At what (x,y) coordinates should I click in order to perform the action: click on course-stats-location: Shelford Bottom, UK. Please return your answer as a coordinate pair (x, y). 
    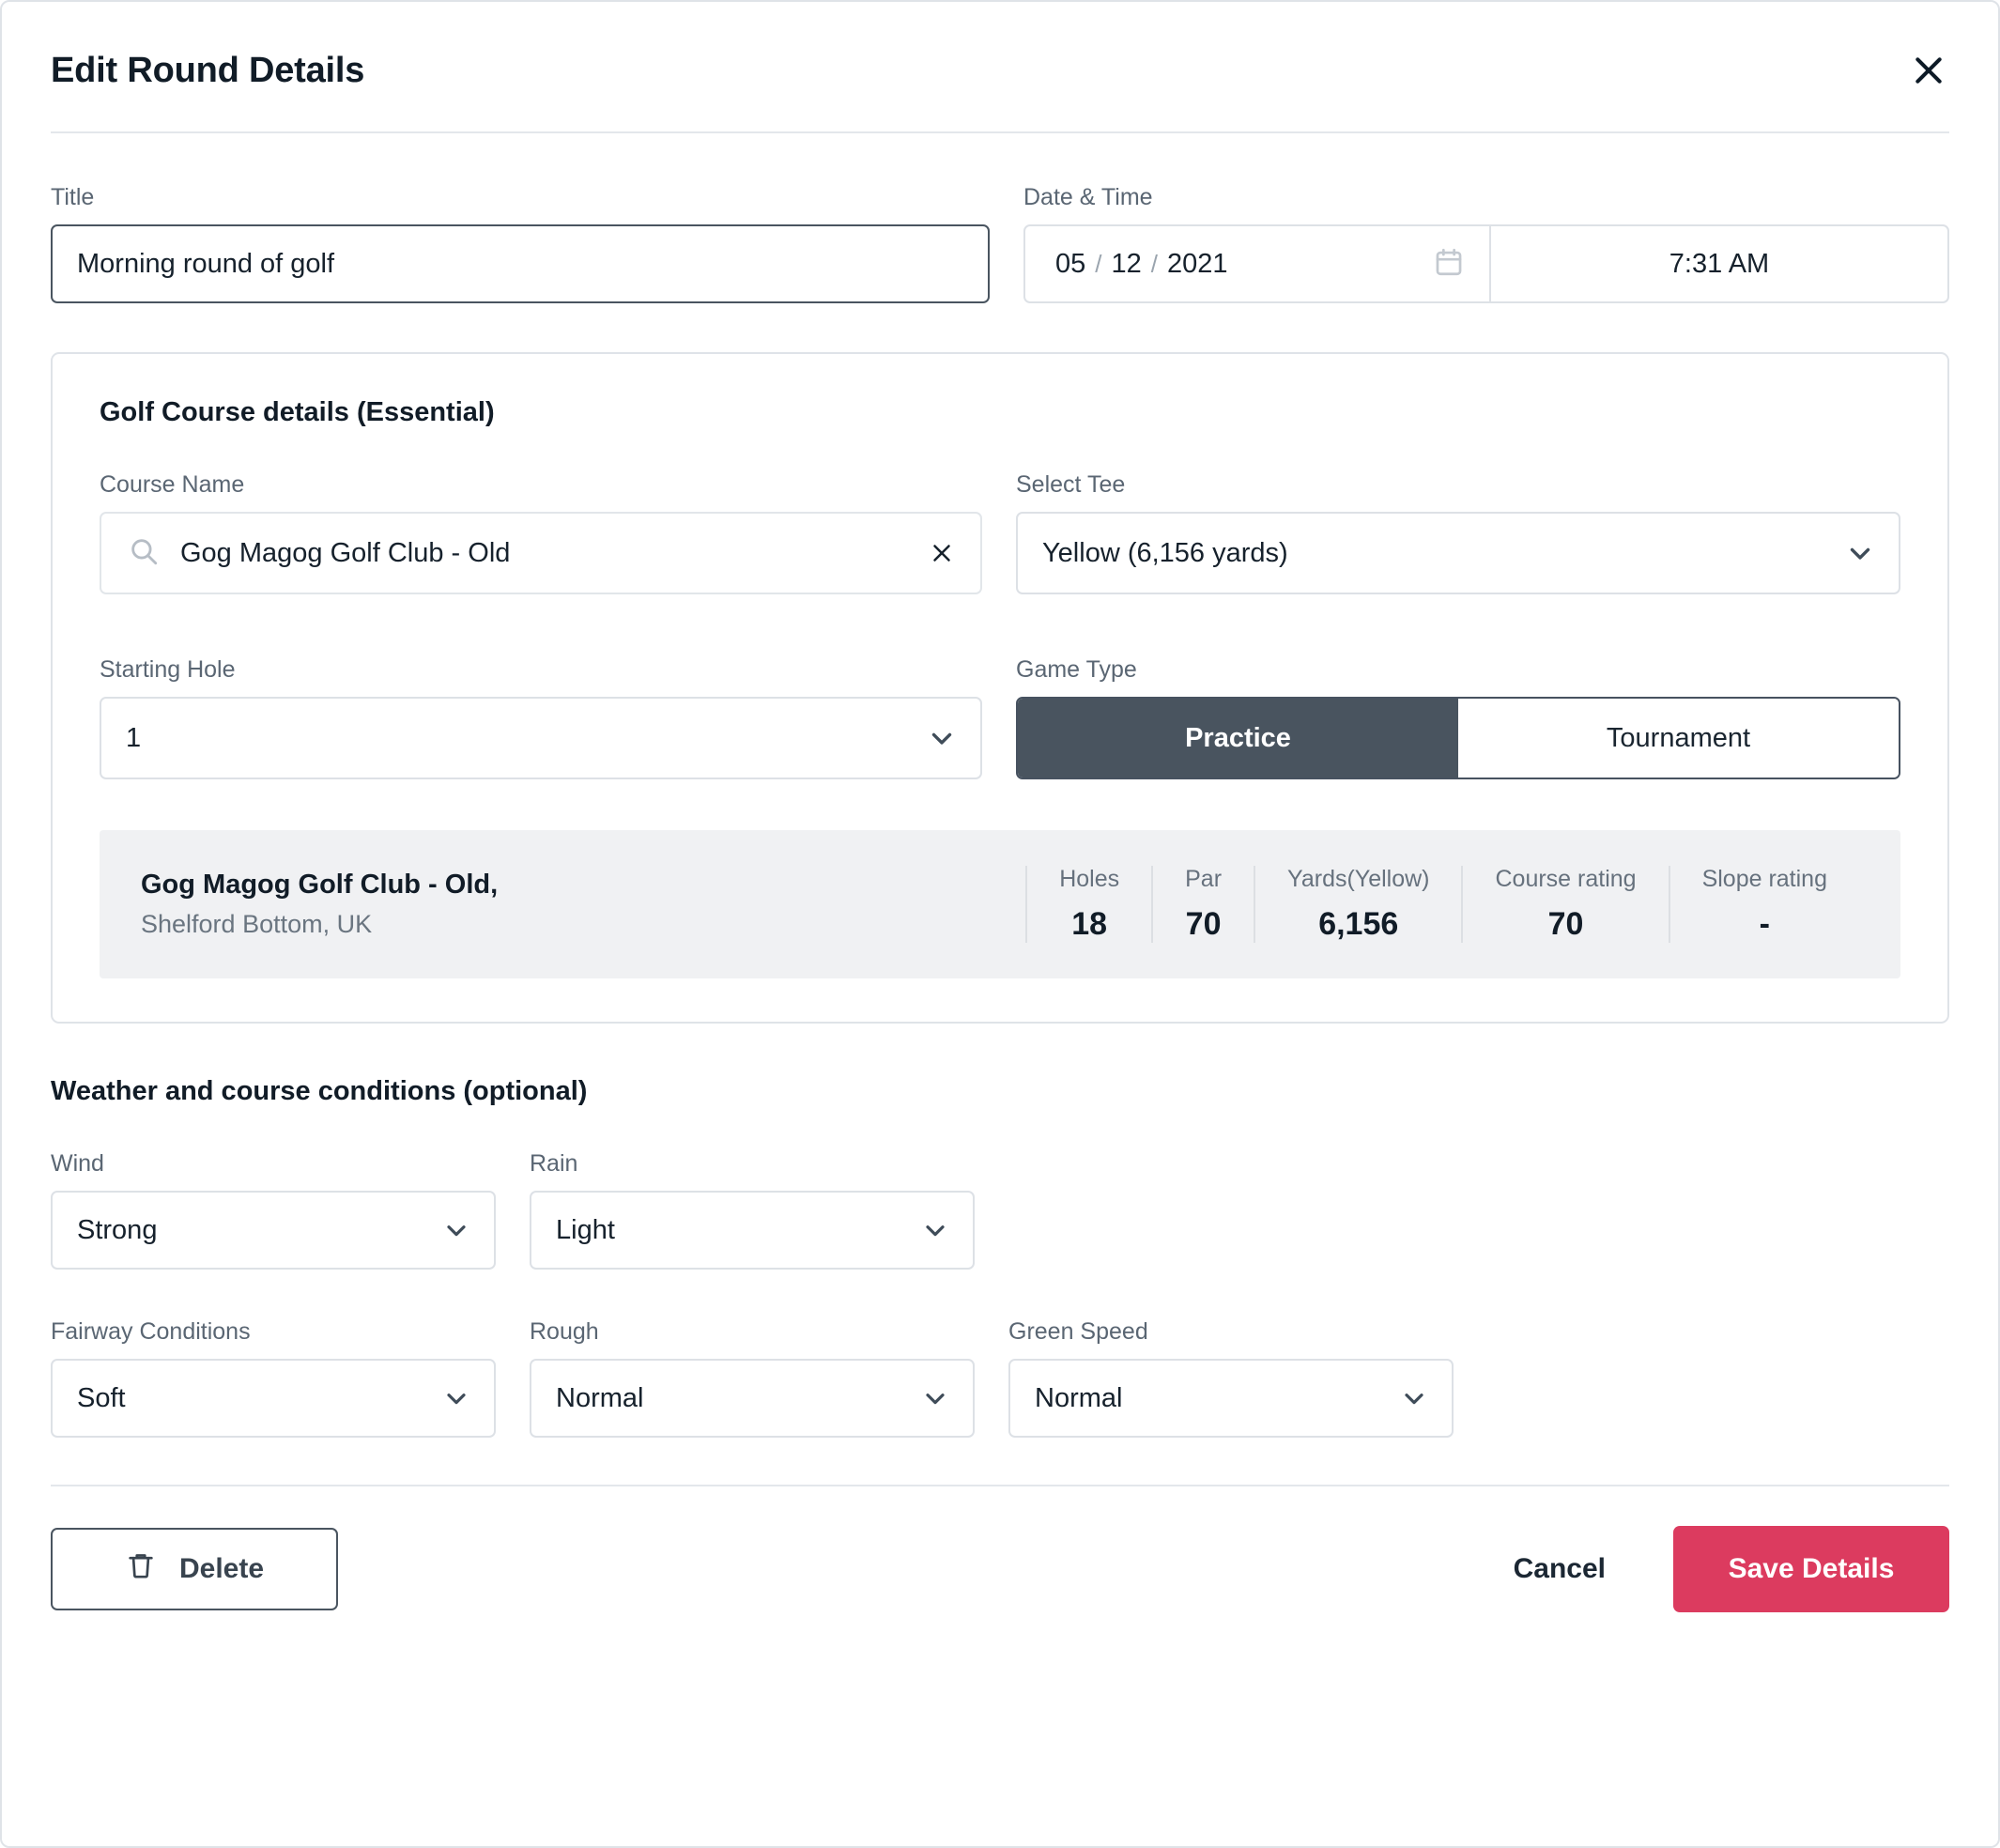
    Looking at the image, I should click on (257, 924).